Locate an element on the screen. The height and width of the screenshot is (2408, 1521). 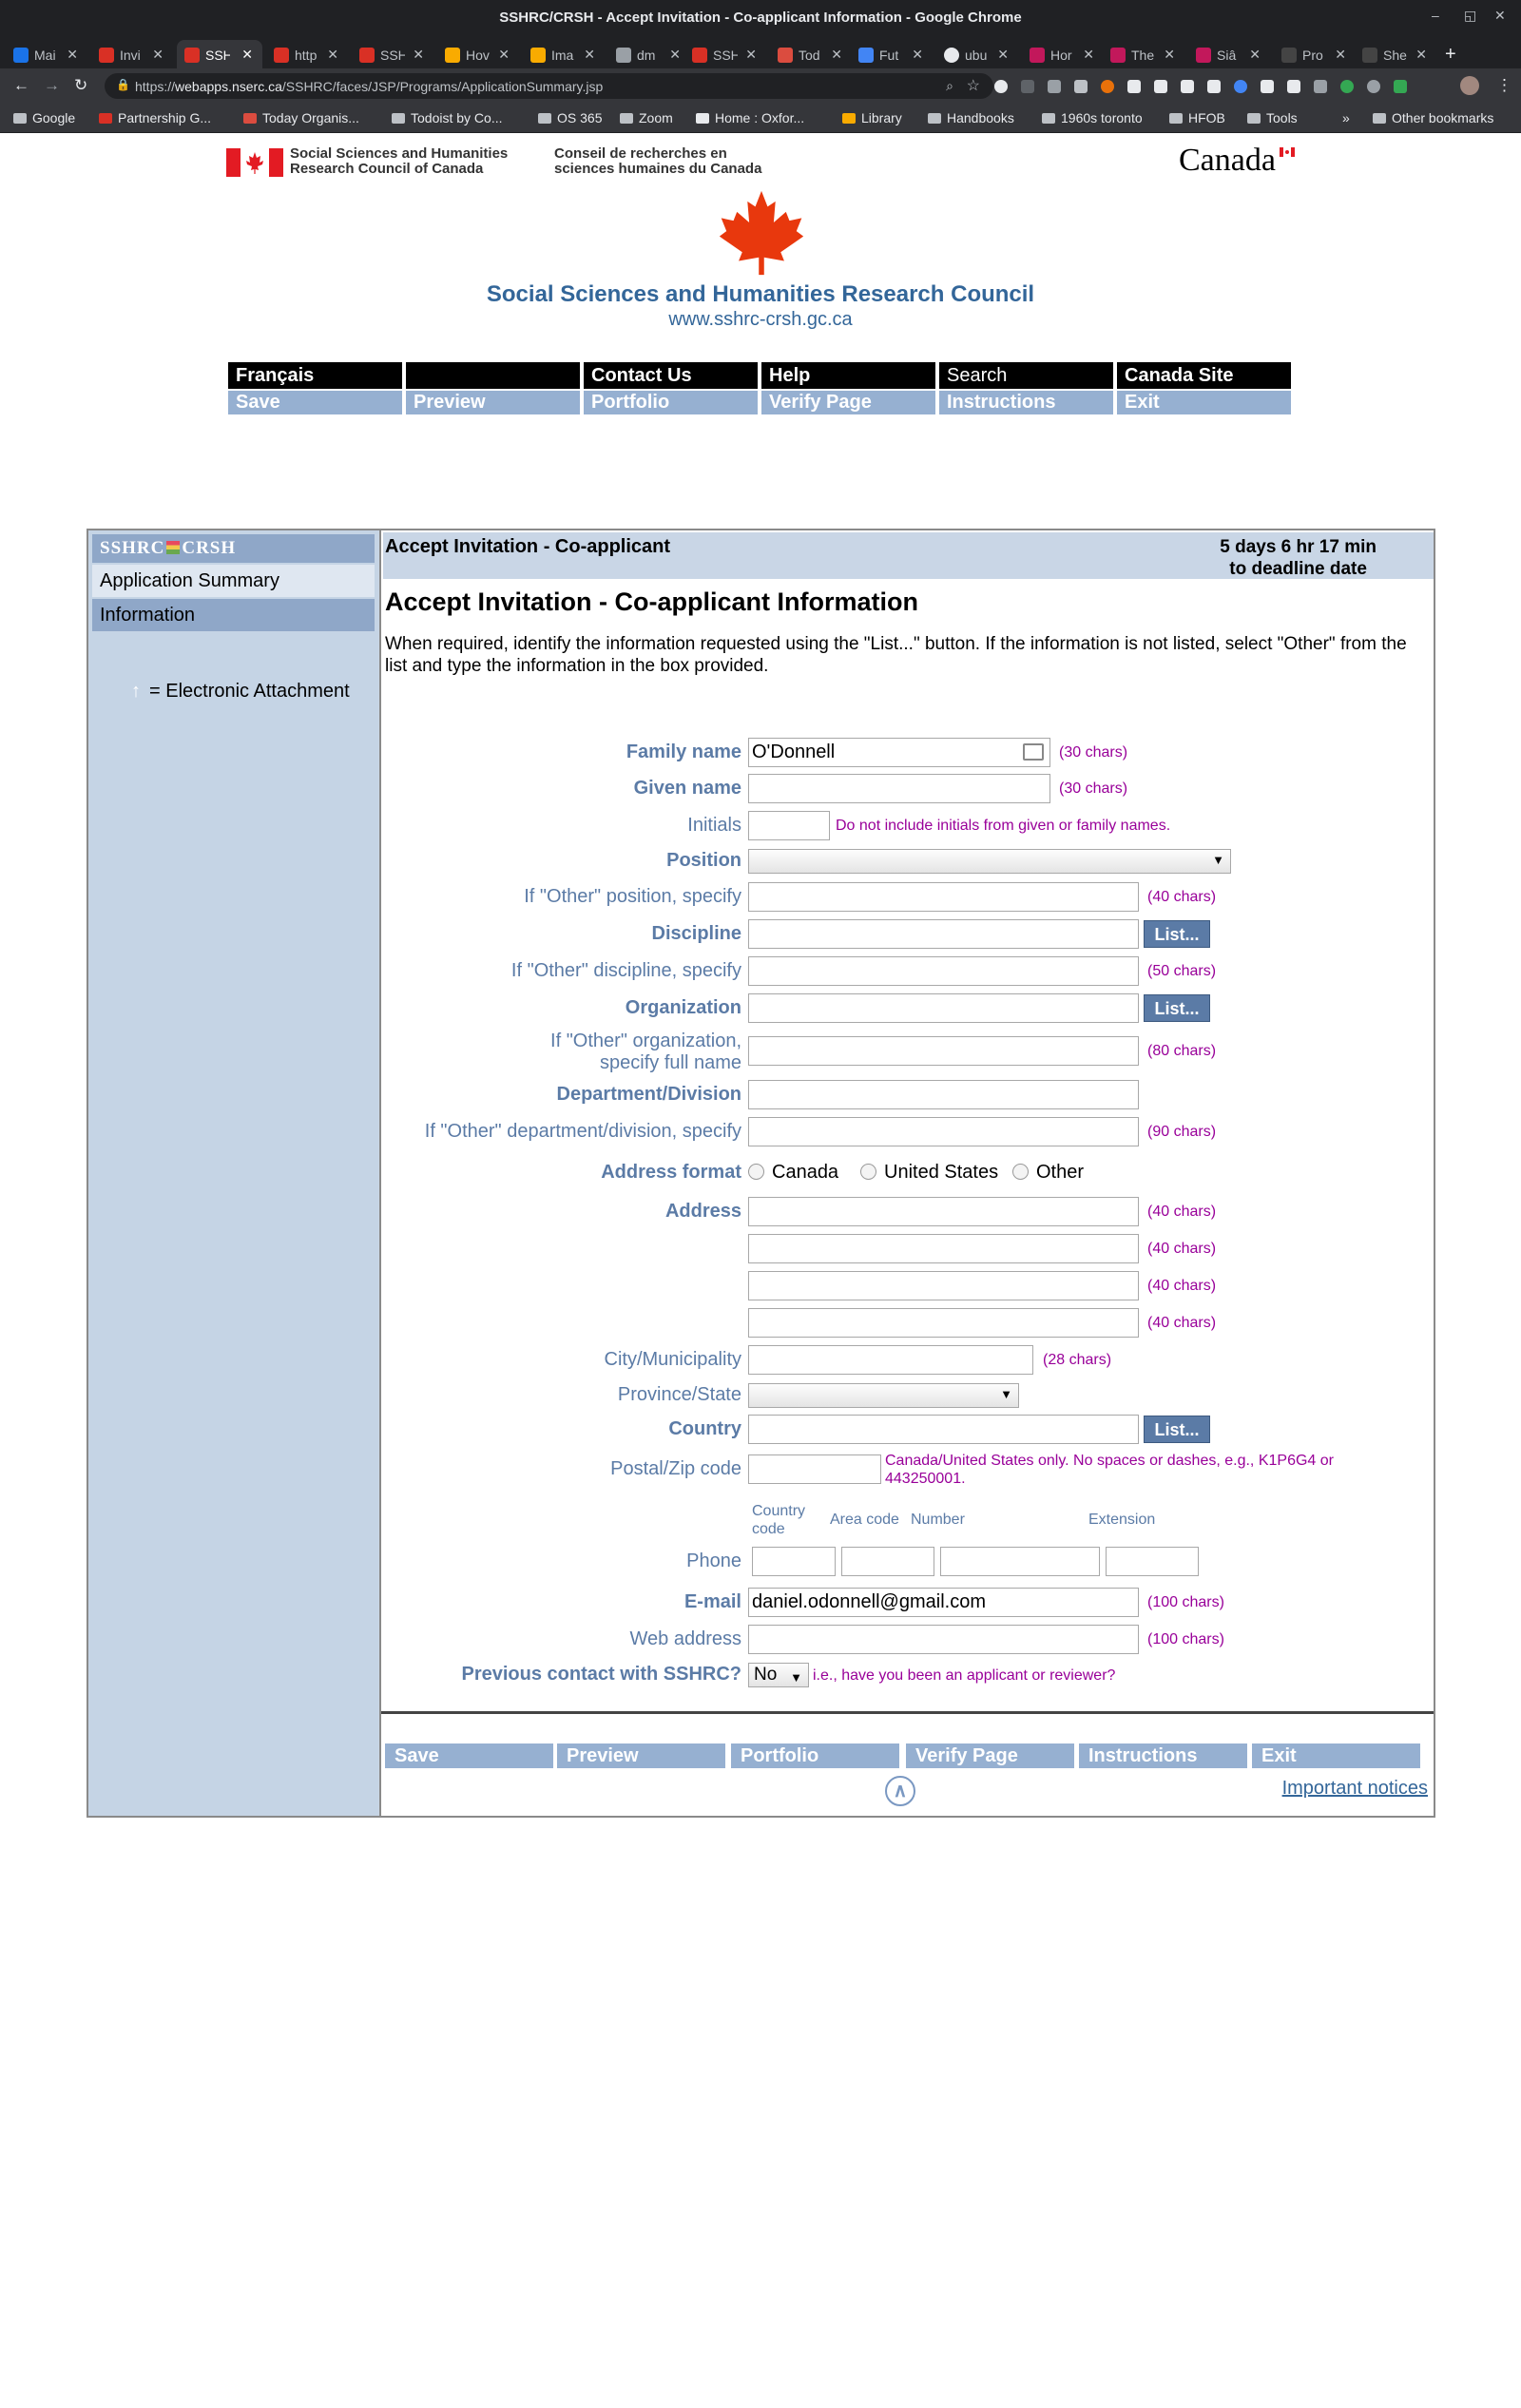
position-select: ▼ is located at coordinates (989, 861).